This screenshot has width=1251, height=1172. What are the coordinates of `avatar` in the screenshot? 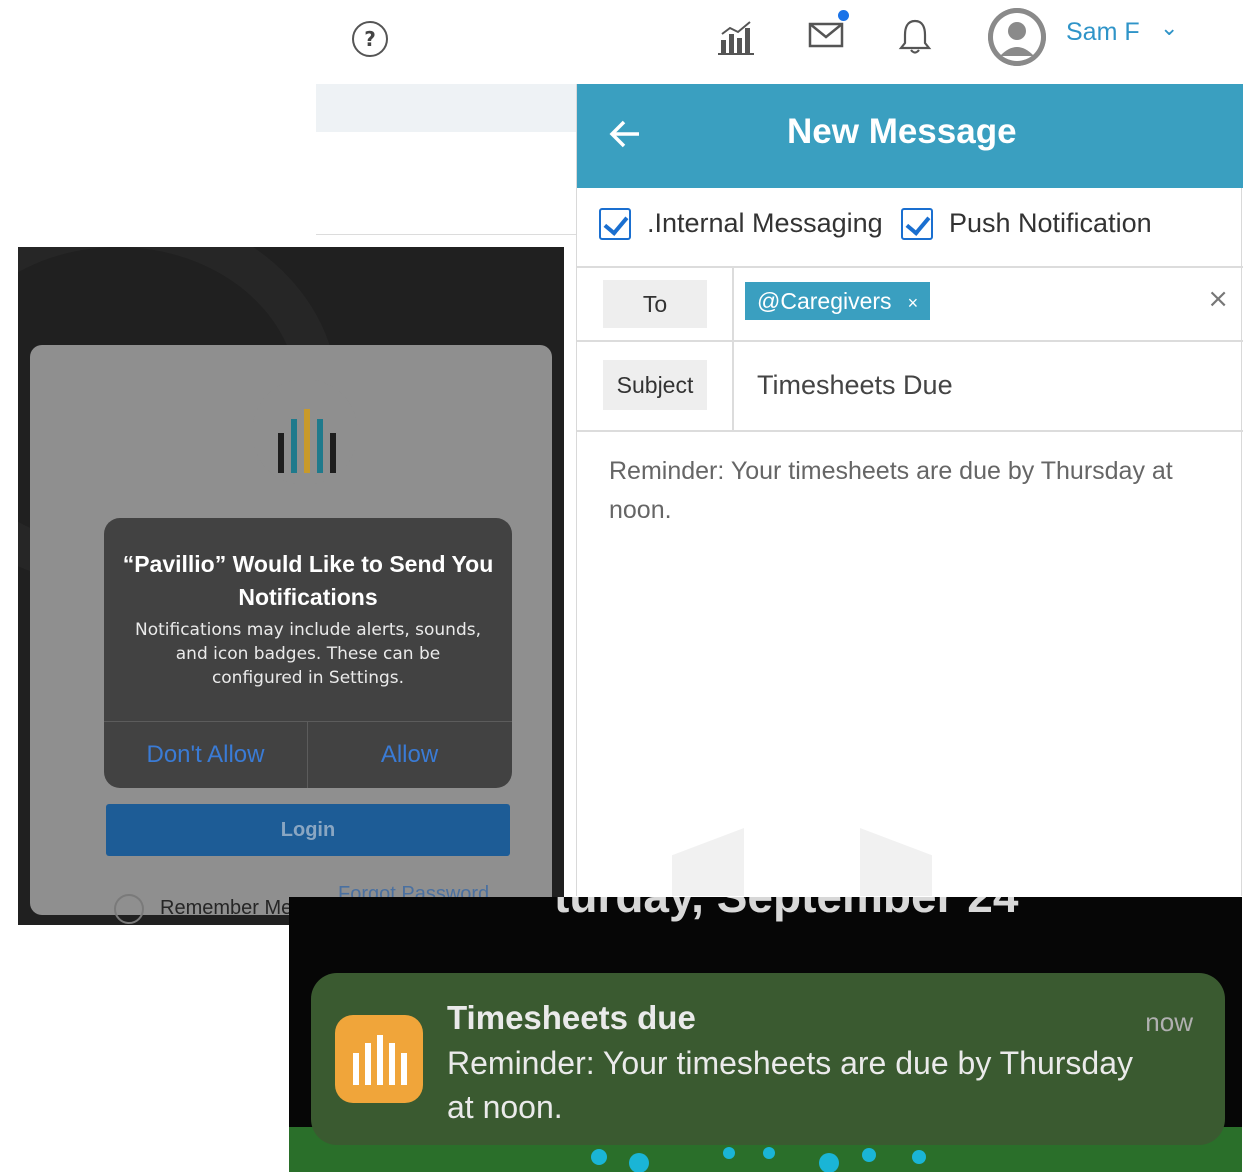 It's located at (1017, 37).